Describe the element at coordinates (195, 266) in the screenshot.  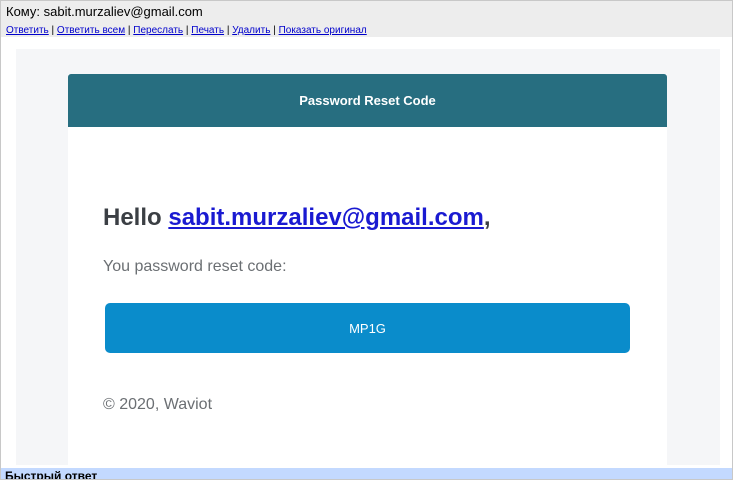
I see `reset-code-label: You password reset code:` at that location.